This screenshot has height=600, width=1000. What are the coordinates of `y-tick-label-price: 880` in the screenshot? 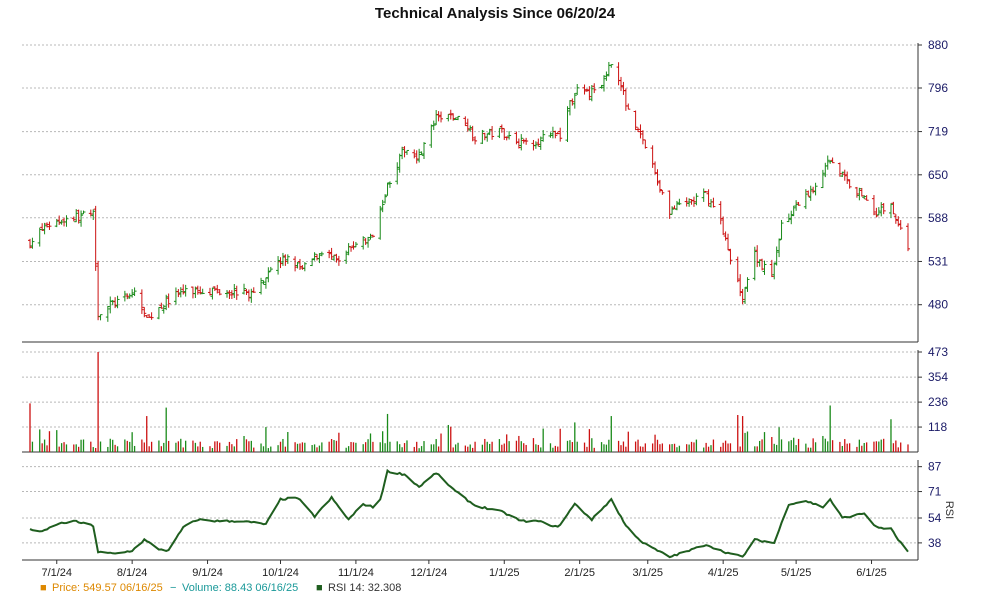 It's located at (938, 45).